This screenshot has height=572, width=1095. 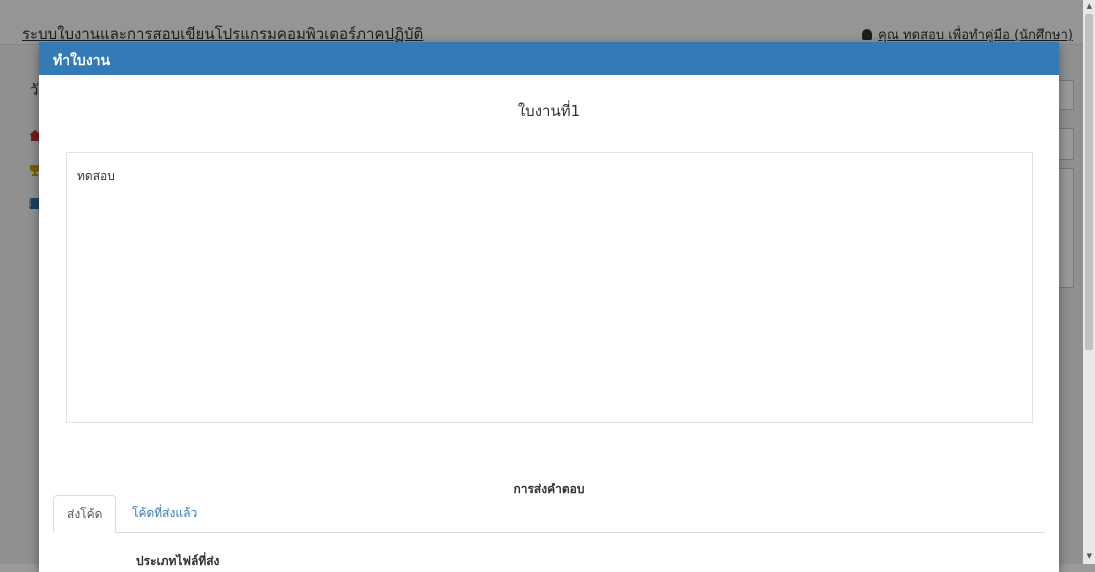 What do you see at coordinates (1089, 182) in the screenshot?
I see `scrollbar-thumb` at bounding box center [1089, 182].